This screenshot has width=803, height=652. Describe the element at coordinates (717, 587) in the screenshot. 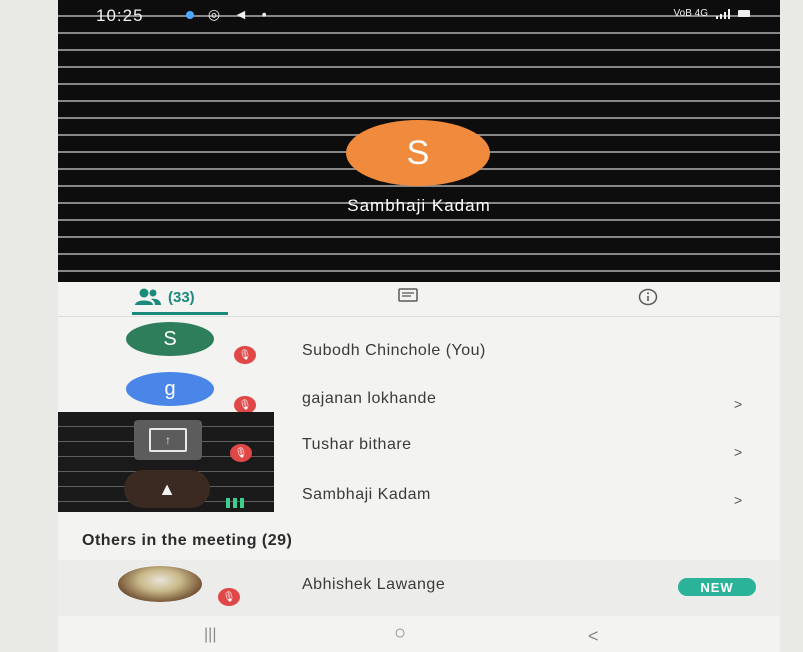

I see `new-badge: NEW` at that location.